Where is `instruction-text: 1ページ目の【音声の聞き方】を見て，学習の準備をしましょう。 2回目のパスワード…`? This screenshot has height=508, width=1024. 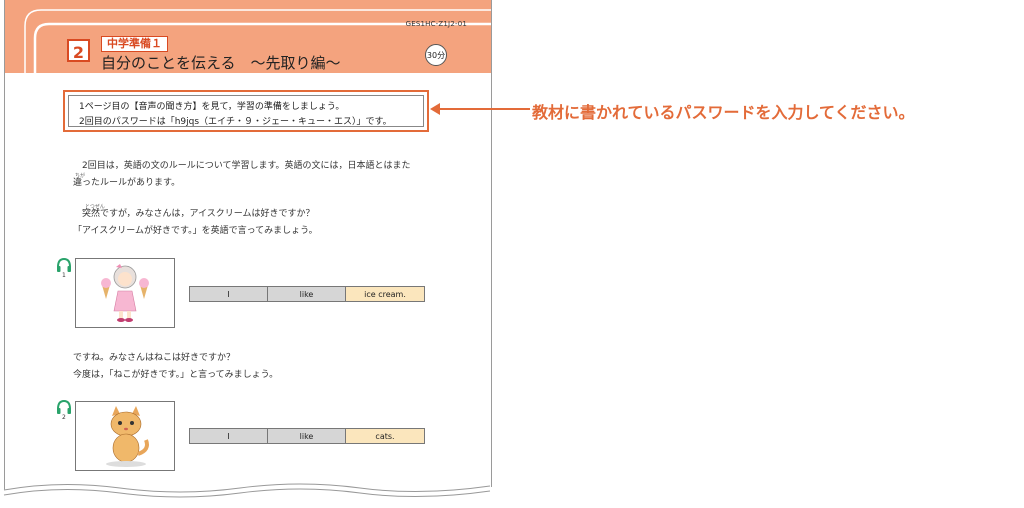 instruction-text: 1ページ目の【音声の聞き方】を見て，学習の準備をしましょう。 2回目のパスワード… is located at coordinates (246, 111).